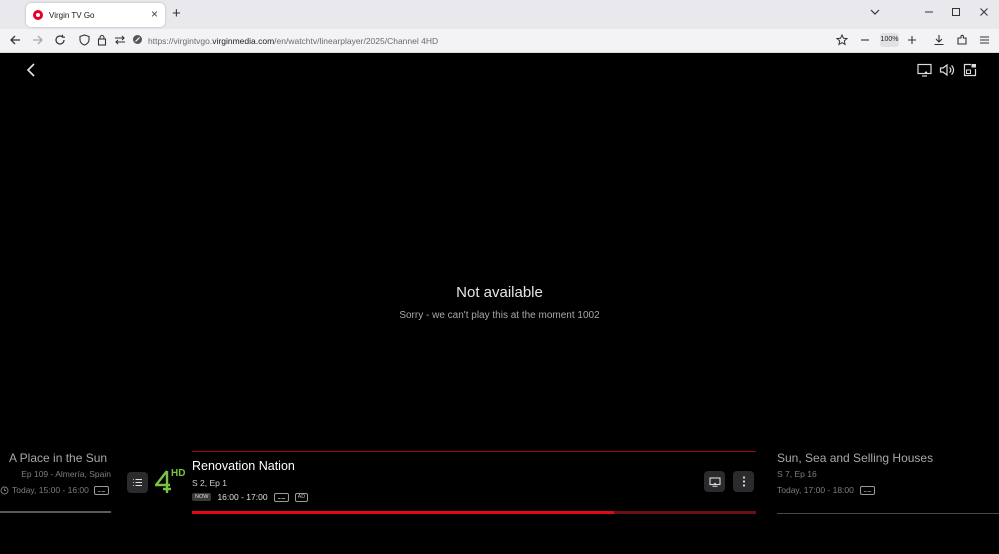 Image resolution: width=999 pixels, height=554 pixels. Describe the element at coordinates (947, 70) in the screenshot. I see `volume-icon` at that location.